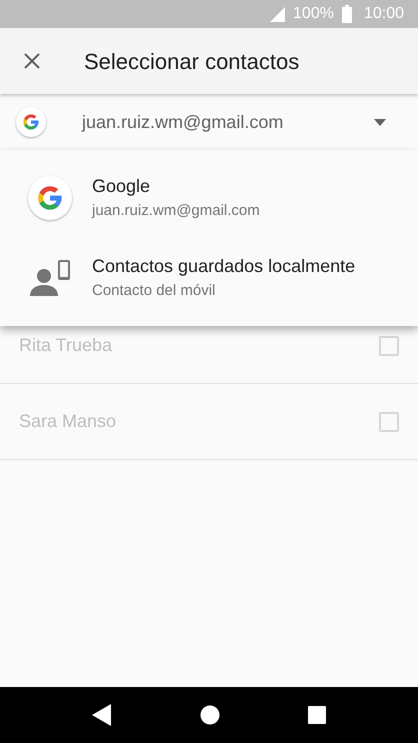 The width and height of the screenshot is (418, 743). I want to click on option-title: Google, so click(122, 186).